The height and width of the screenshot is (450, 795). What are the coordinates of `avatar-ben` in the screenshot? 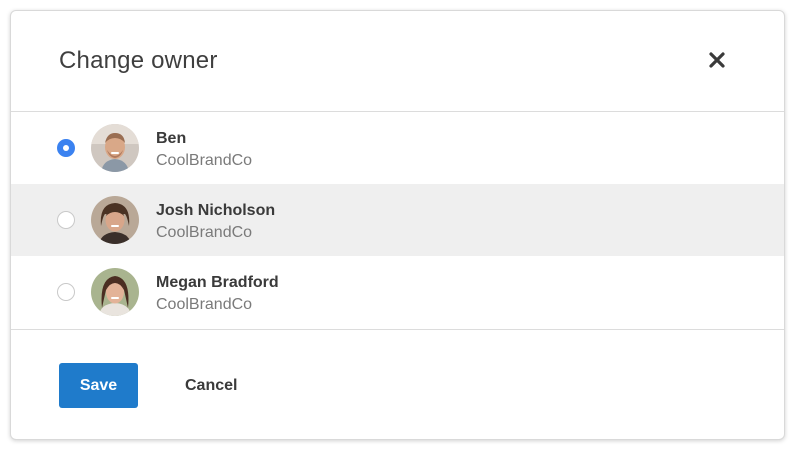 It's located at (115, 148).